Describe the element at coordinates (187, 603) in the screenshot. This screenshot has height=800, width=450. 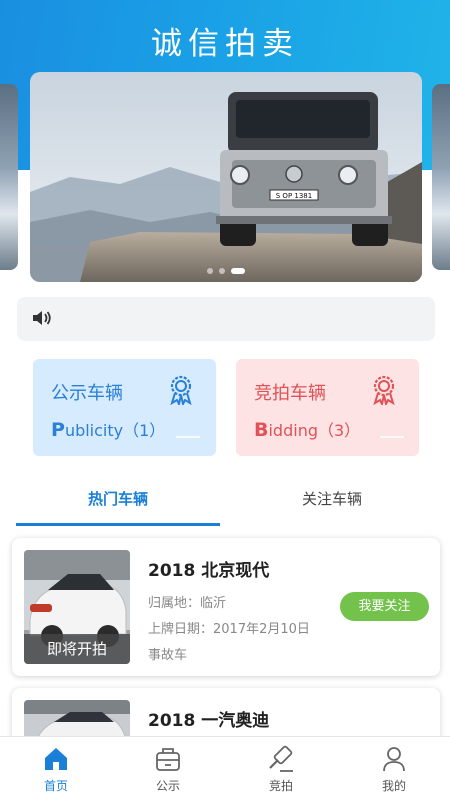
I see `vehicle-location: 归属地：临沂` at that location.